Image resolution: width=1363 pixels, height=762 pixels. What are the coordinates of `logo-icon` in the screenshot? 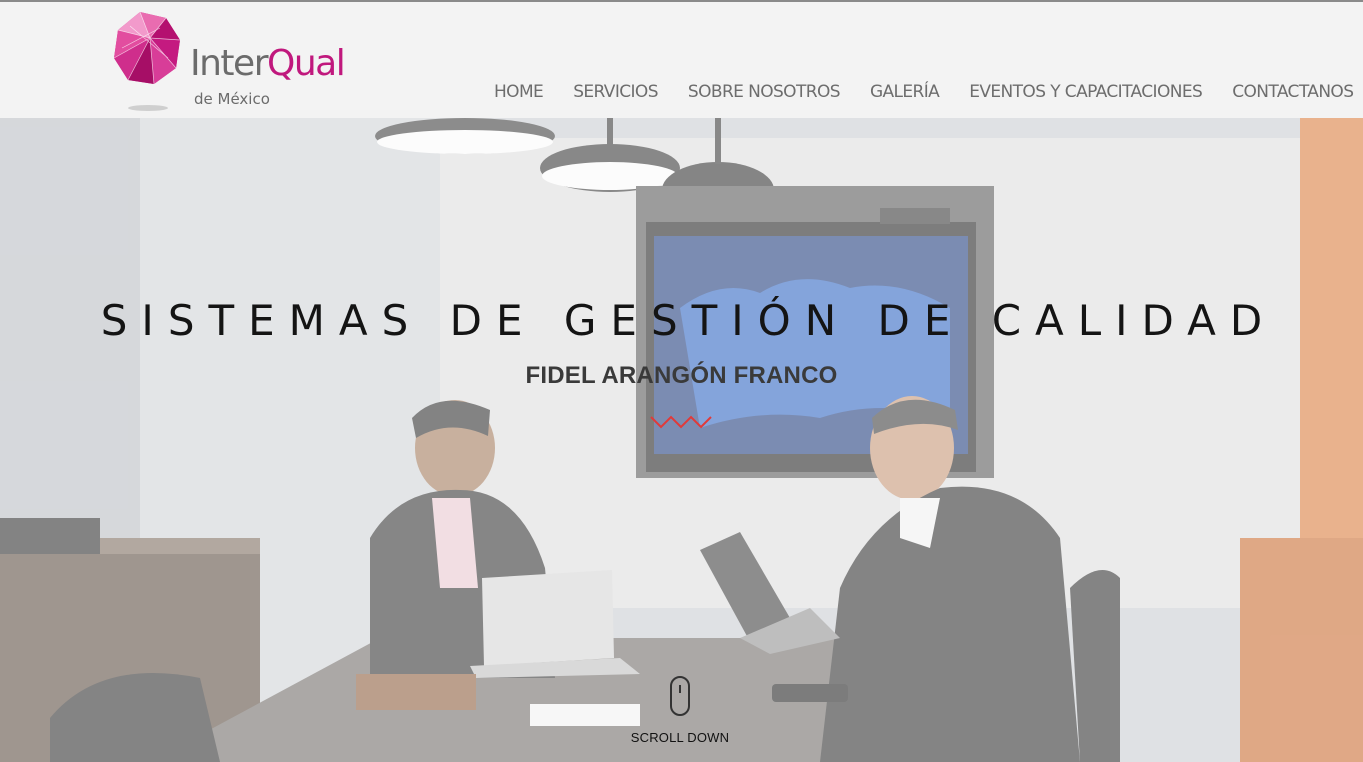 It's located at (147, 61).